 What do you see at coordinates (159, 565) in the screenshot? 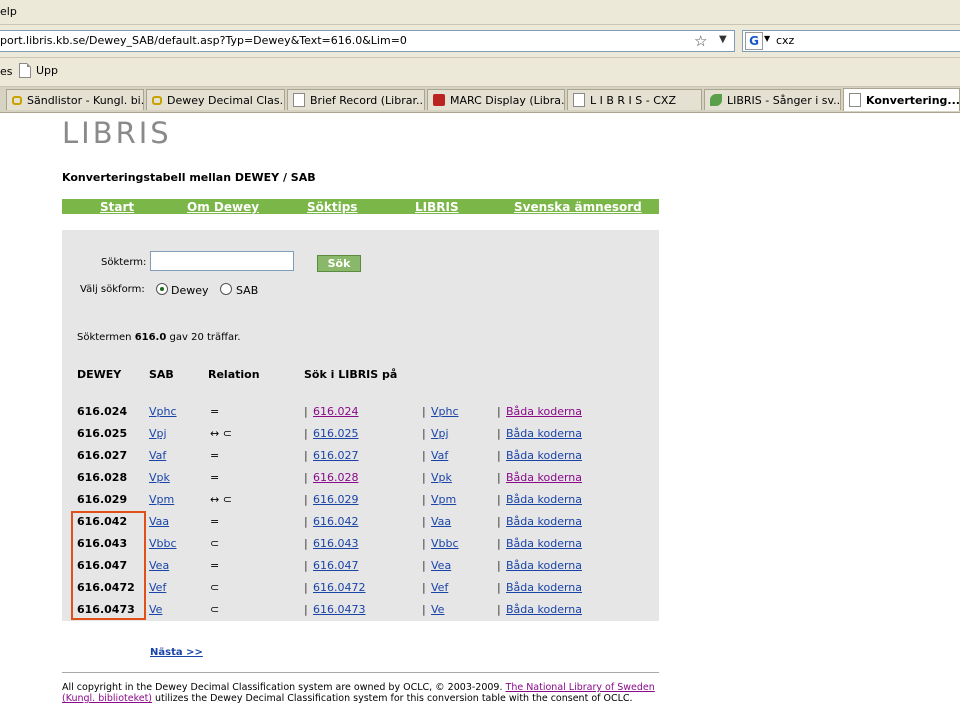
I see `sab-code-link: Vea` at bounding box center [159, 565].